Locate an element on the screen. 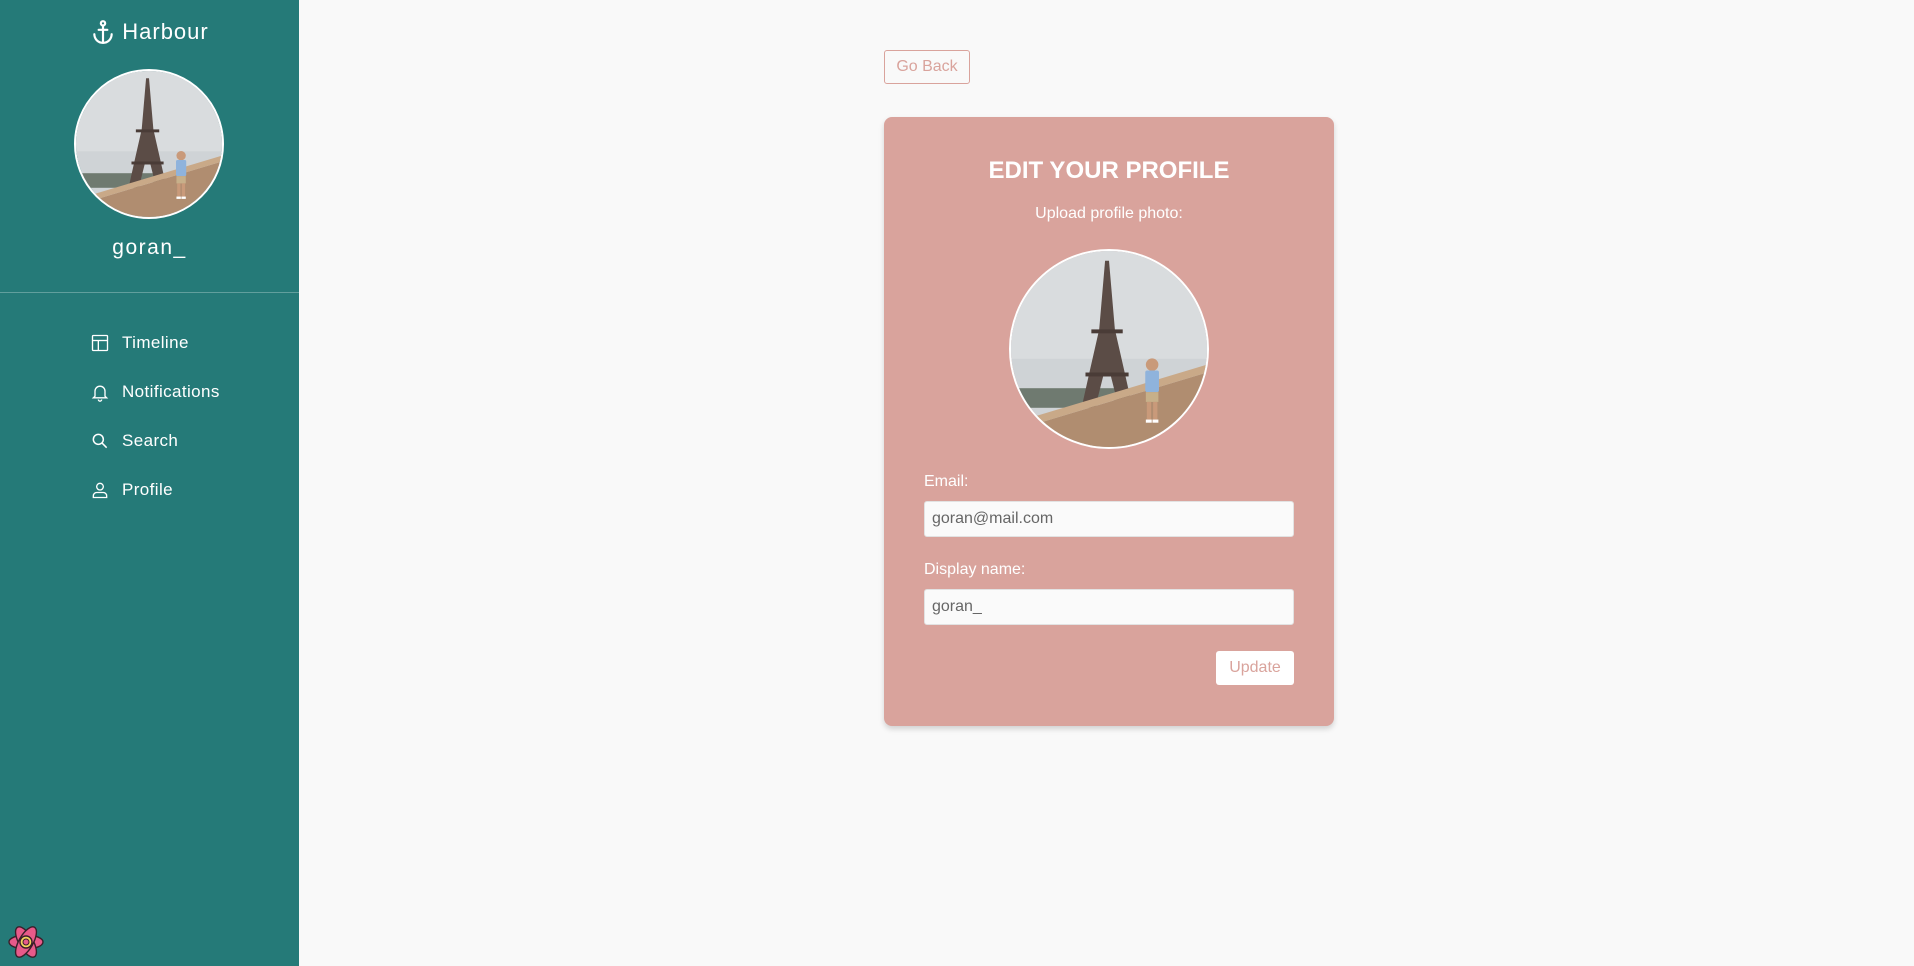  sidebar-item-notifications: Notifications is located at coordinates (155, 391).